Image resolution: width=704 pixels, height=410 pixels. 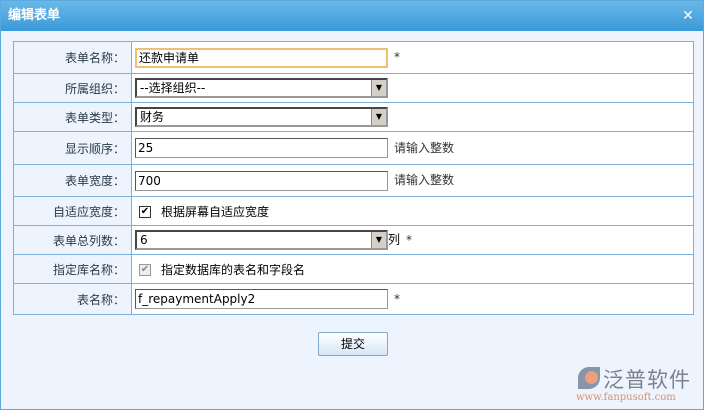 What do you see at coordinates (72, 299) in the screenshot?
I see `table-name-label: 表名称：` at bounding box center [72, 299].